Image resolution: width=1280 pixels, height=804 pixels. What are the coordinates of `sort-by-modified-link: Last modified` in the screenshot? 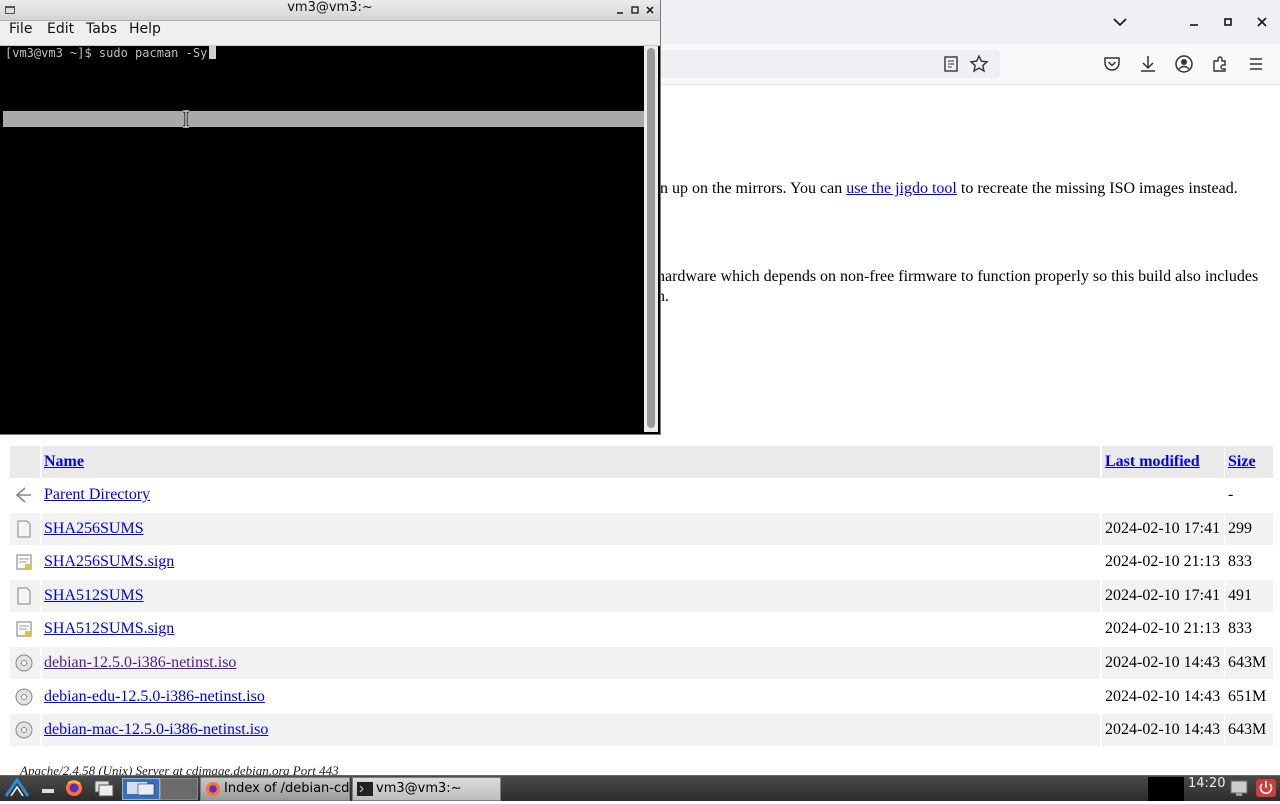 It's located at (1152, 461).